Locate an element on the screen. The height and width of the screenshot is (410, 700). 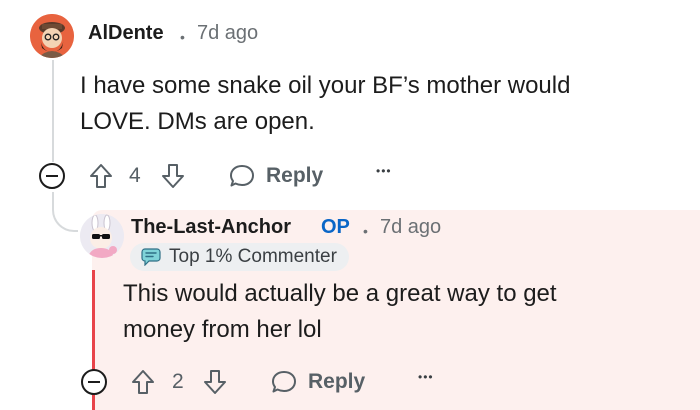
reply-upvote-button is located at coordinates (143, 382).